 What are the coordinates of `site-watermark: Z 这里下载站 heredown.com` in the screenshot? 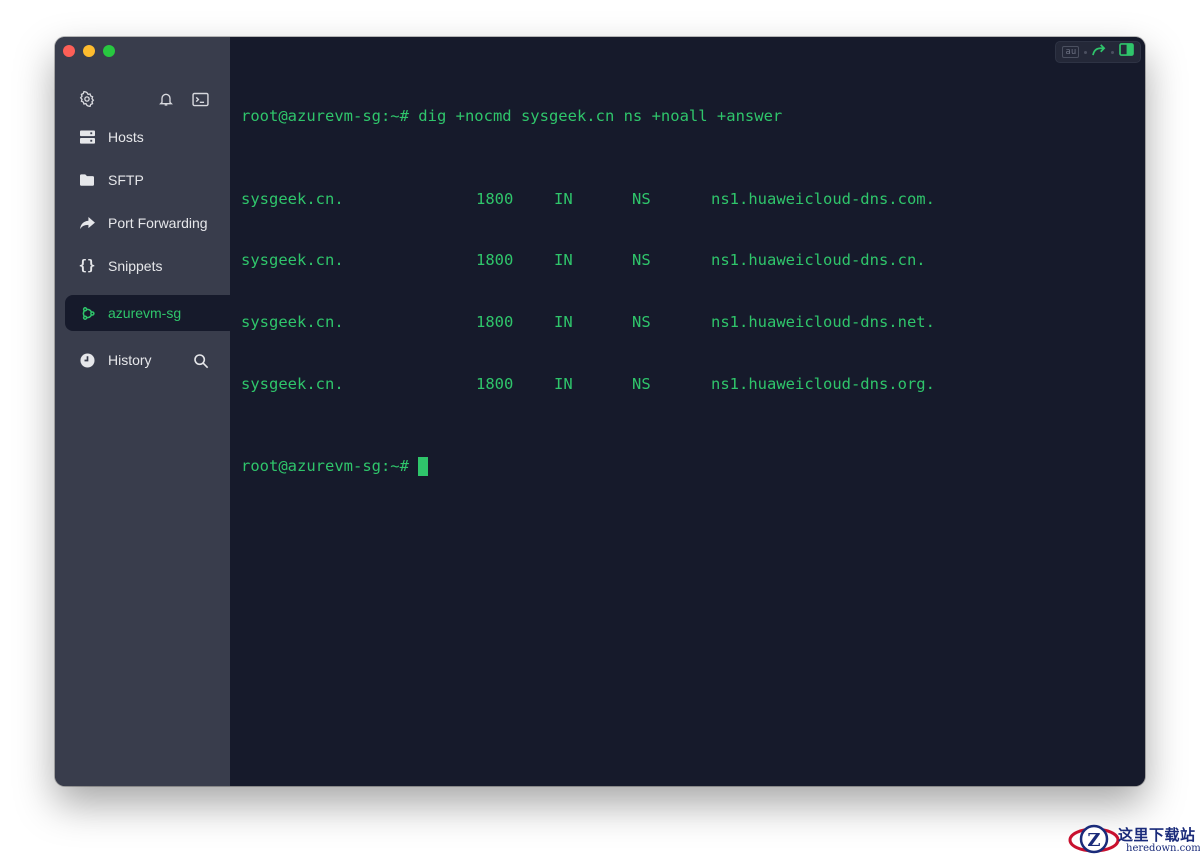 It's located at (1133, 839).